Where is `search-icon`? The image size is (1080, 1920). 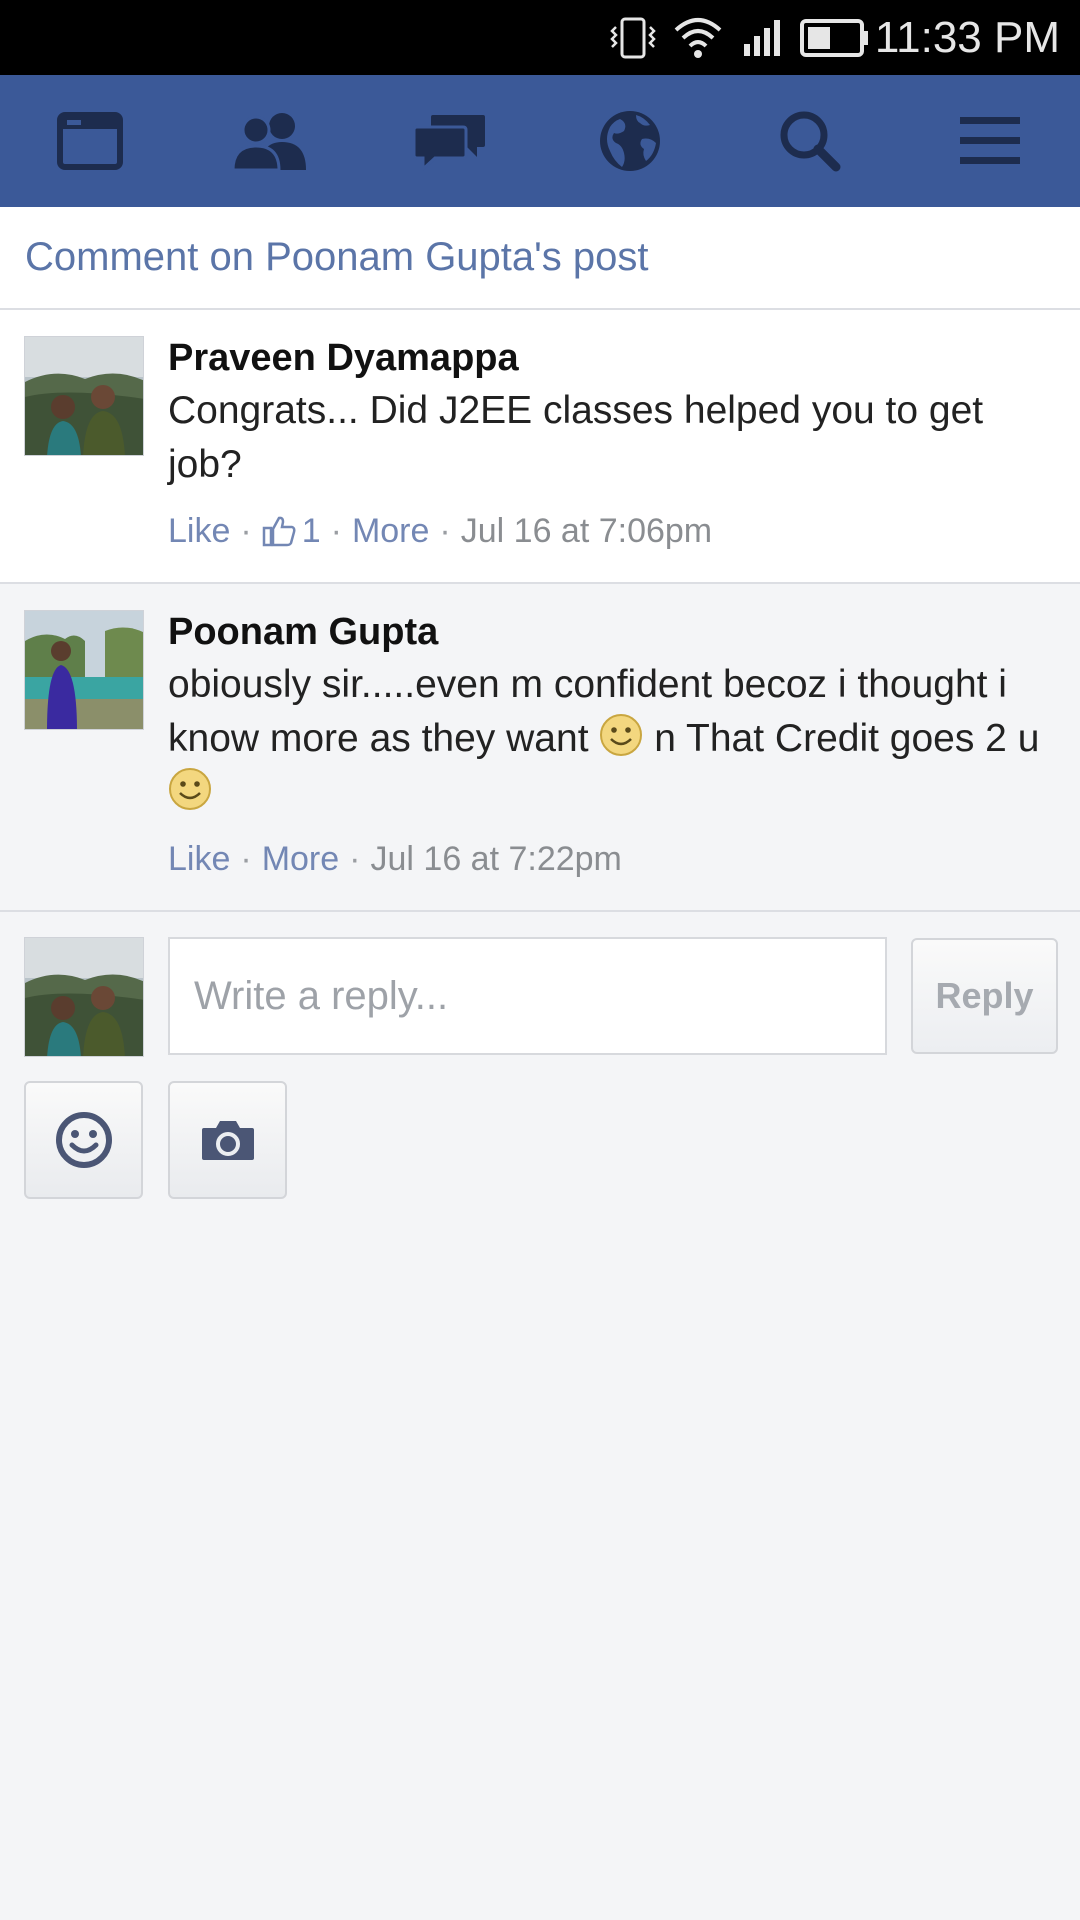 search-icon is located at coordinates (810, 141).